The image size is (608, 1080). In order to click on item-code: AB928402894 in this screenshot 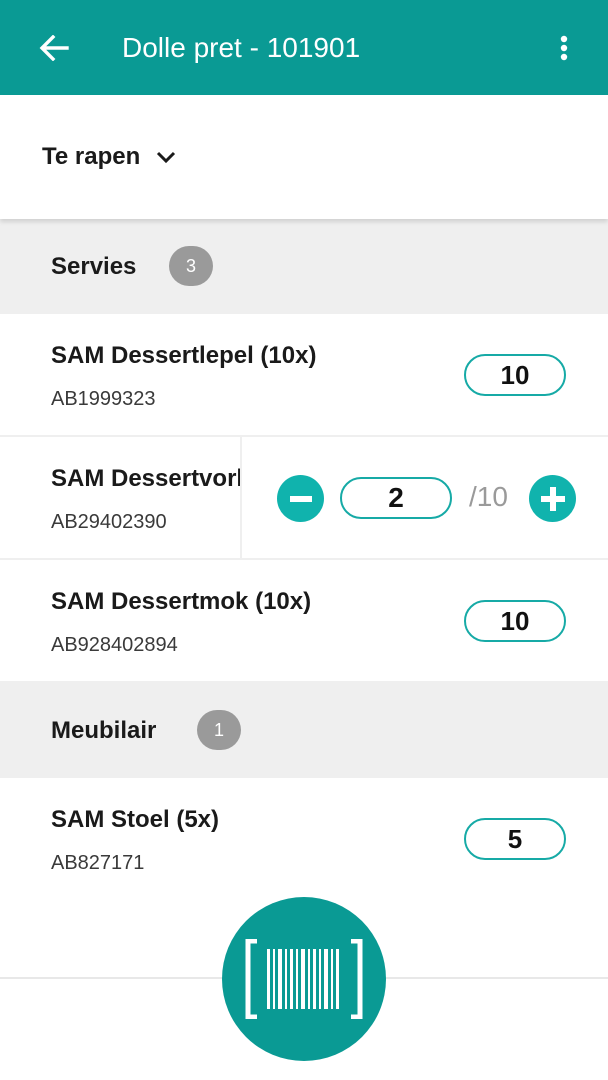, I will do `click(114, 645)`.